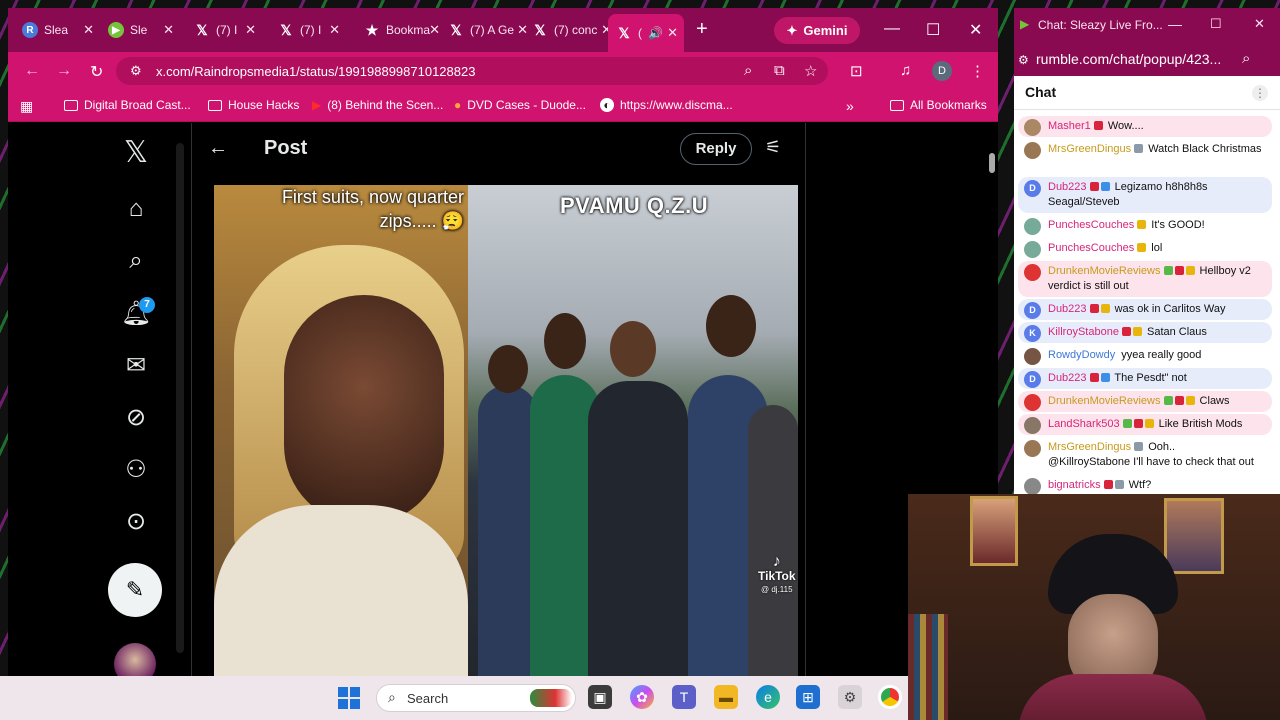 The width and height of the screenshot is (1280, 720). Describe the element at coordinates (136, 417) in the screenshot. I see `grok-icon: ⊘` at that location.